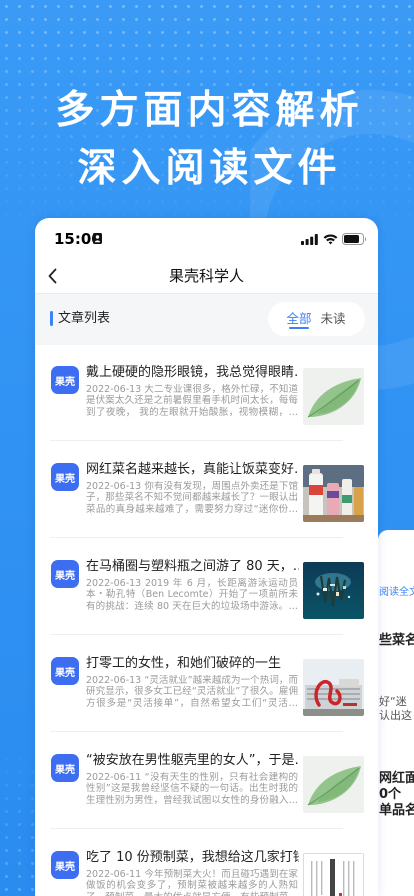  I want to click on building-sculpture-image, so click(333, 687).